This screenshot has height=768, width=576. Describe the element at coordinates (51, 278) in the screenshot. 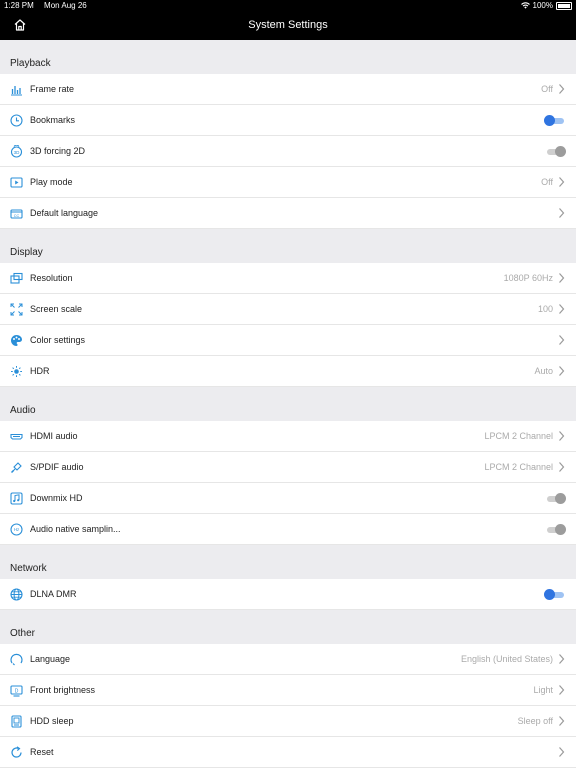

I see `row-label: Resolution` at that location.